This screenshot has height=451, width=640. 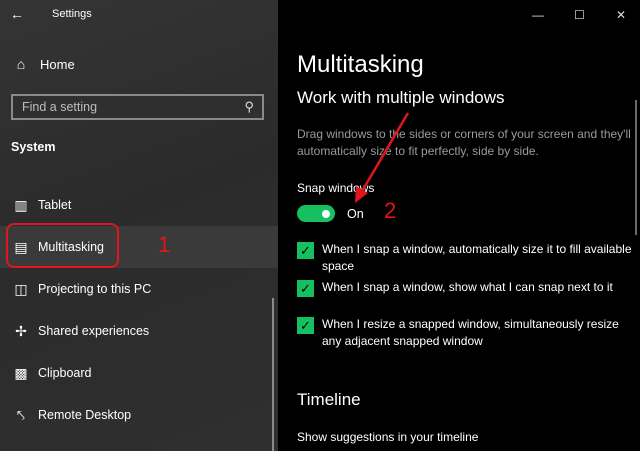 I want to click on close-icon: ✕, so click(x=621, y=15).